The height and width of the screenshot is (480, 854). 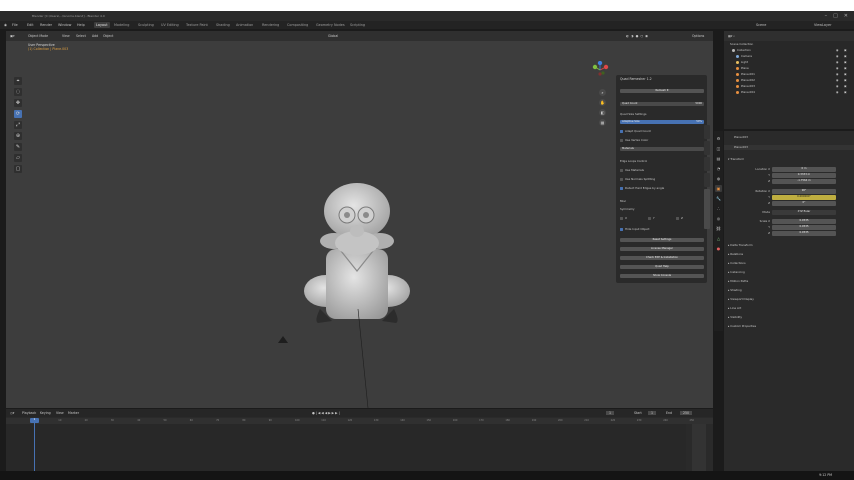 What do you see at coordinates (718, 138) in the screenshot?
I see `tool-props-icon: ⚙` at bounding box center [718, 138].